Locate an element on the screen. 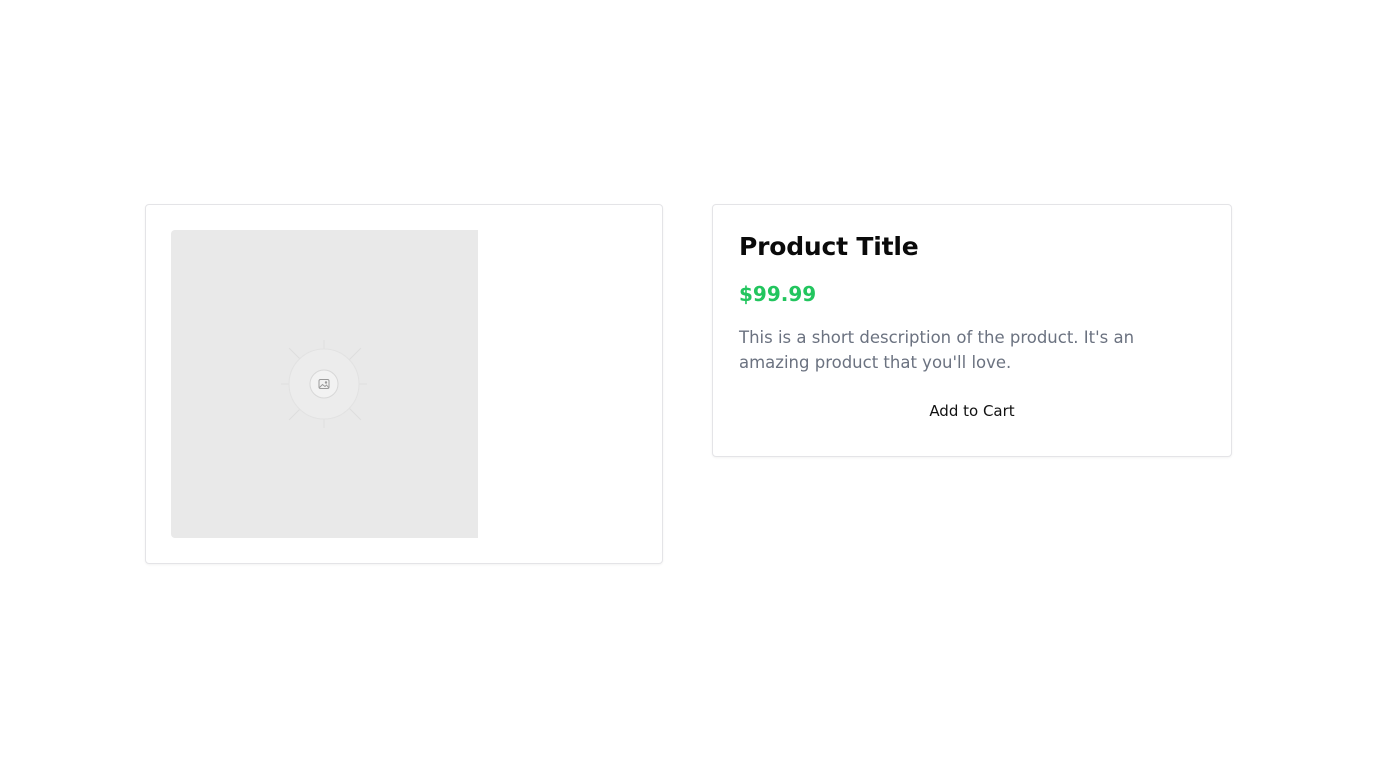 Image resolution: width=1376 pixels, height=768 pixels. add-to-cart-button: Add to Cart is located at coordinates (972, 411).